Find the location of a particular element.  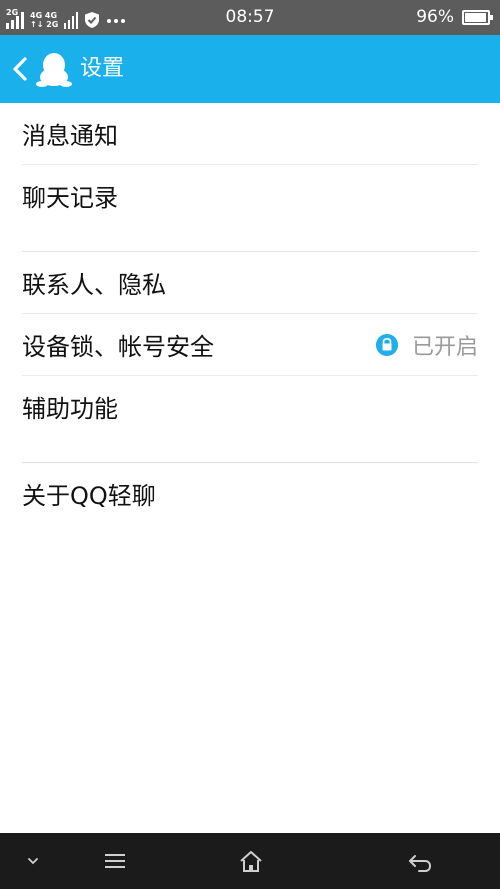

status-text: 已开启 is located at coordinates (444, 347).